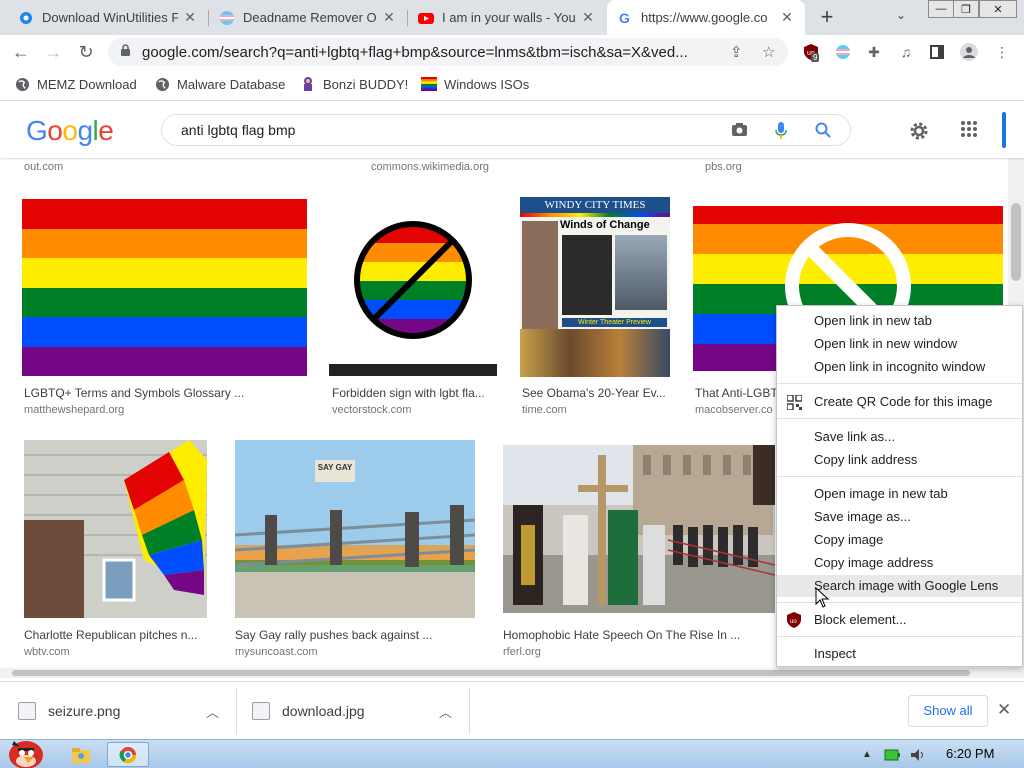 The height and width of the screenshot is (768, 1024). Describe the element at coordinates (823, 132) in the screenshot. I see `search-icon` at that location.